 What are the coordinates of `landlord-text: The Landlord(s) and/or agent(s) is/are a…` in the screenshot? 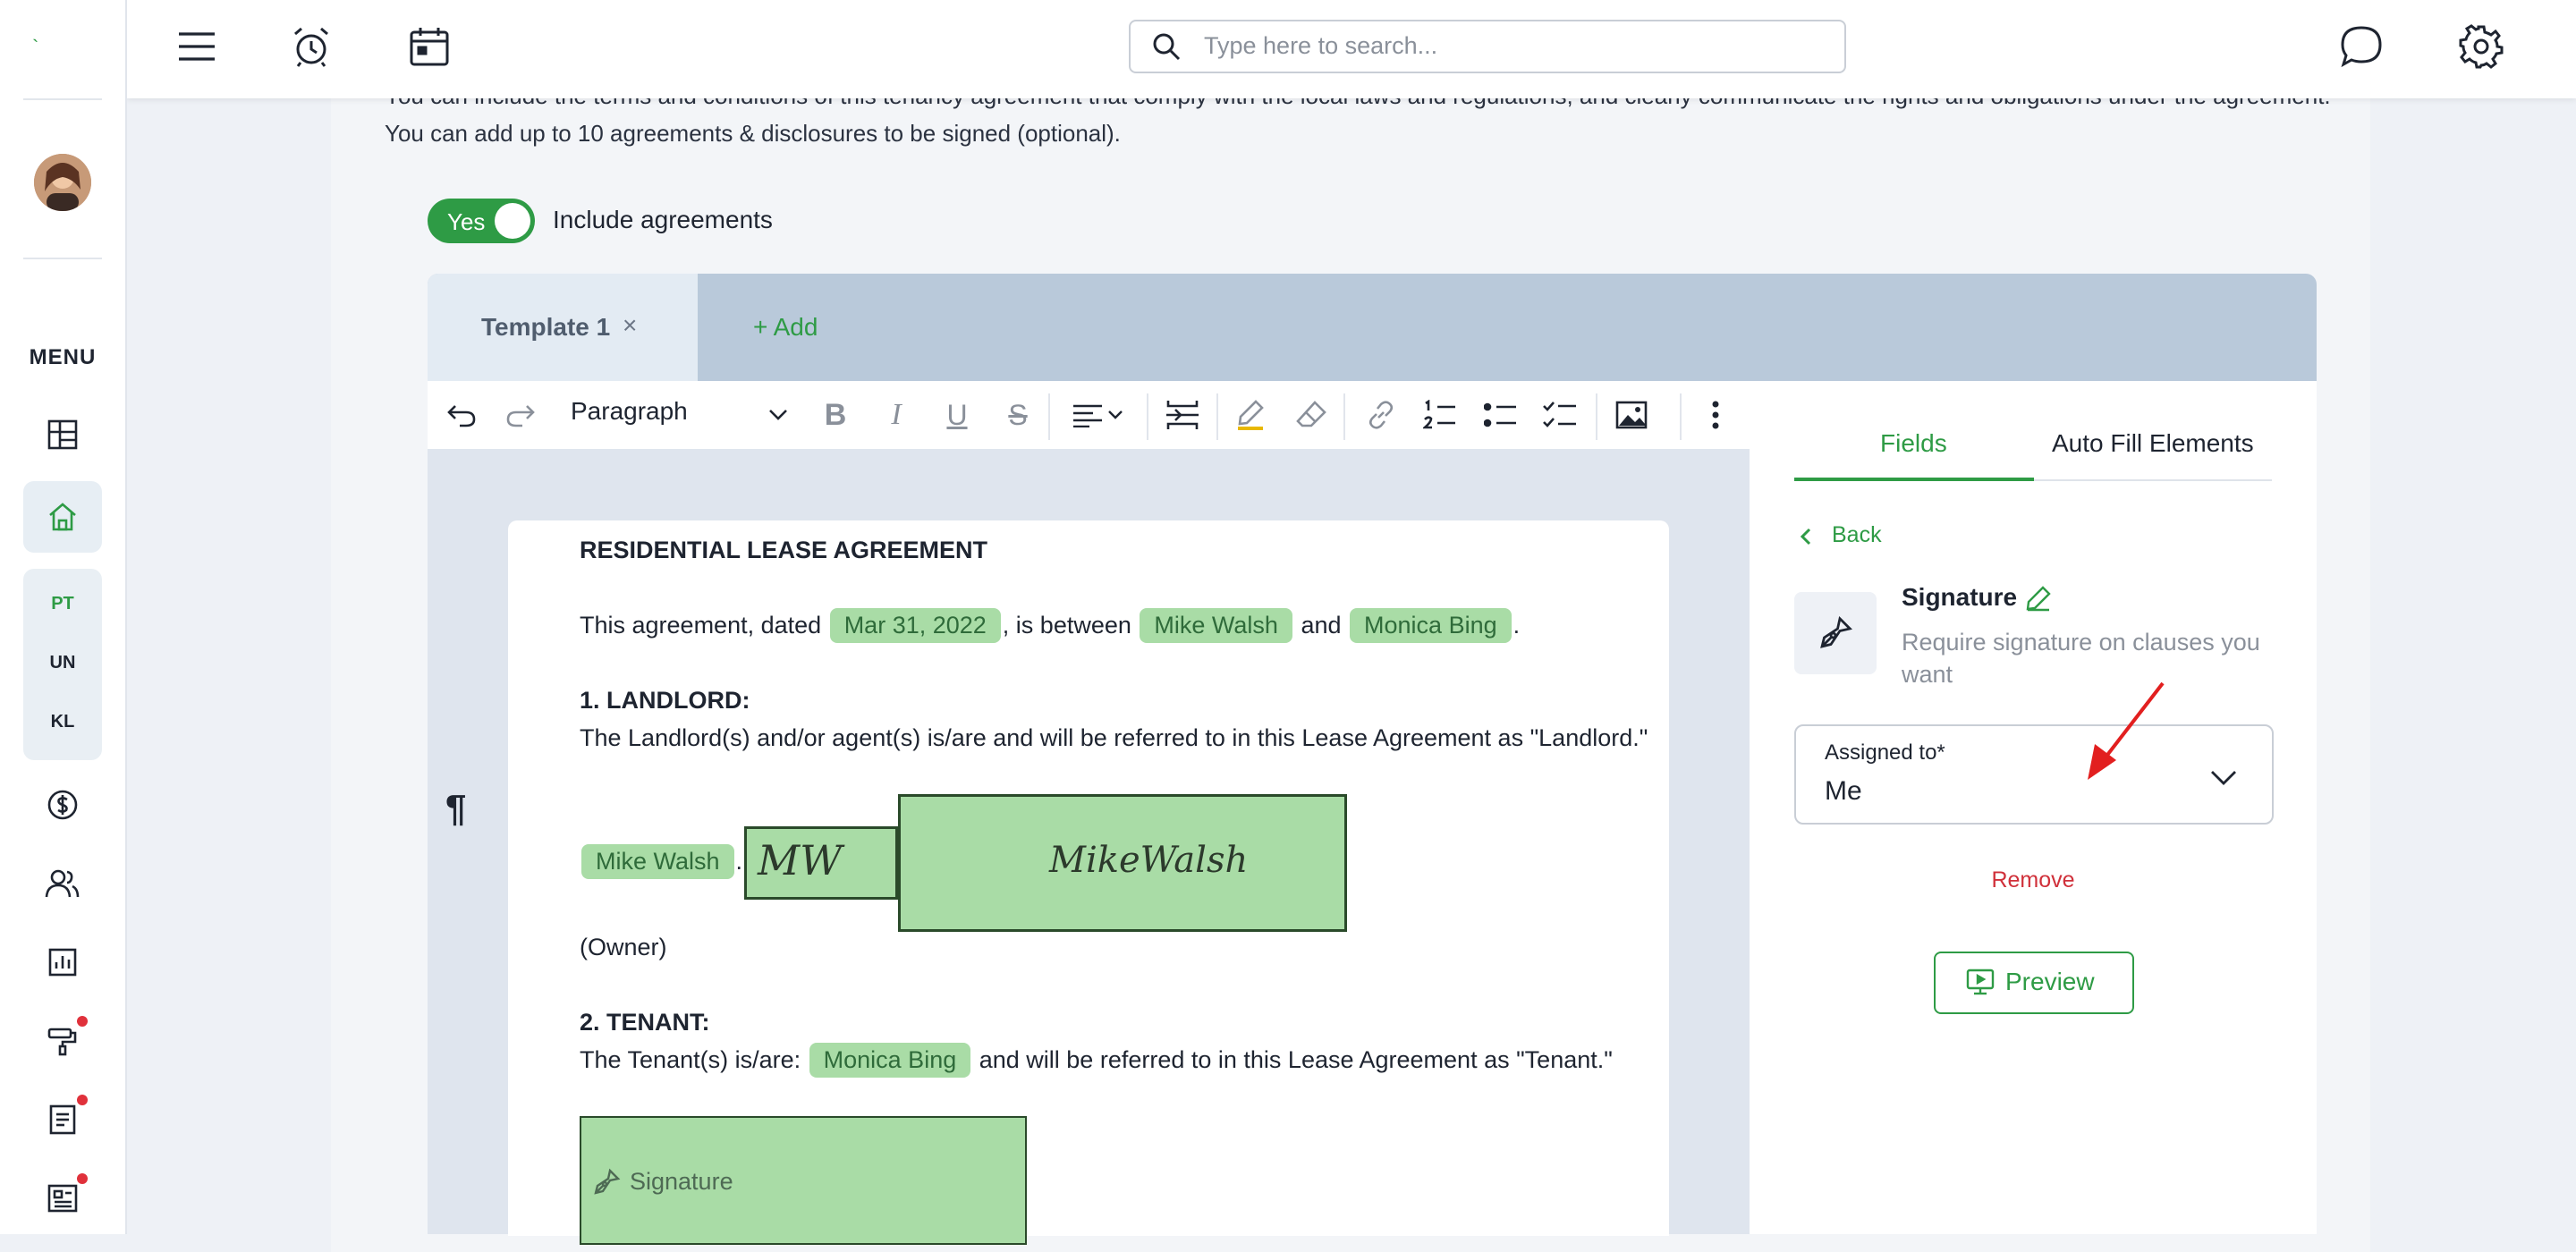 It's located at (1114, 737).